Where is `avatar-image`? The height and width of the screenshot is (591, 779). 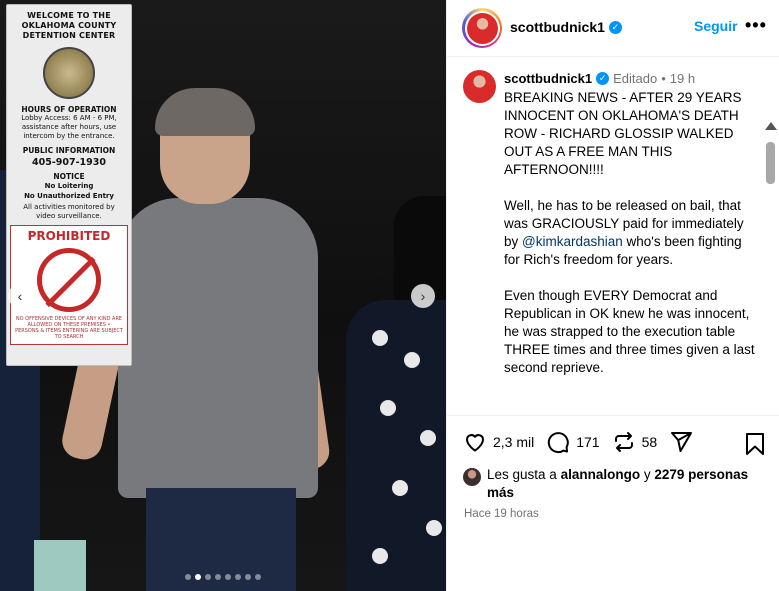 avatar-image is located at coordinates (482, 28).